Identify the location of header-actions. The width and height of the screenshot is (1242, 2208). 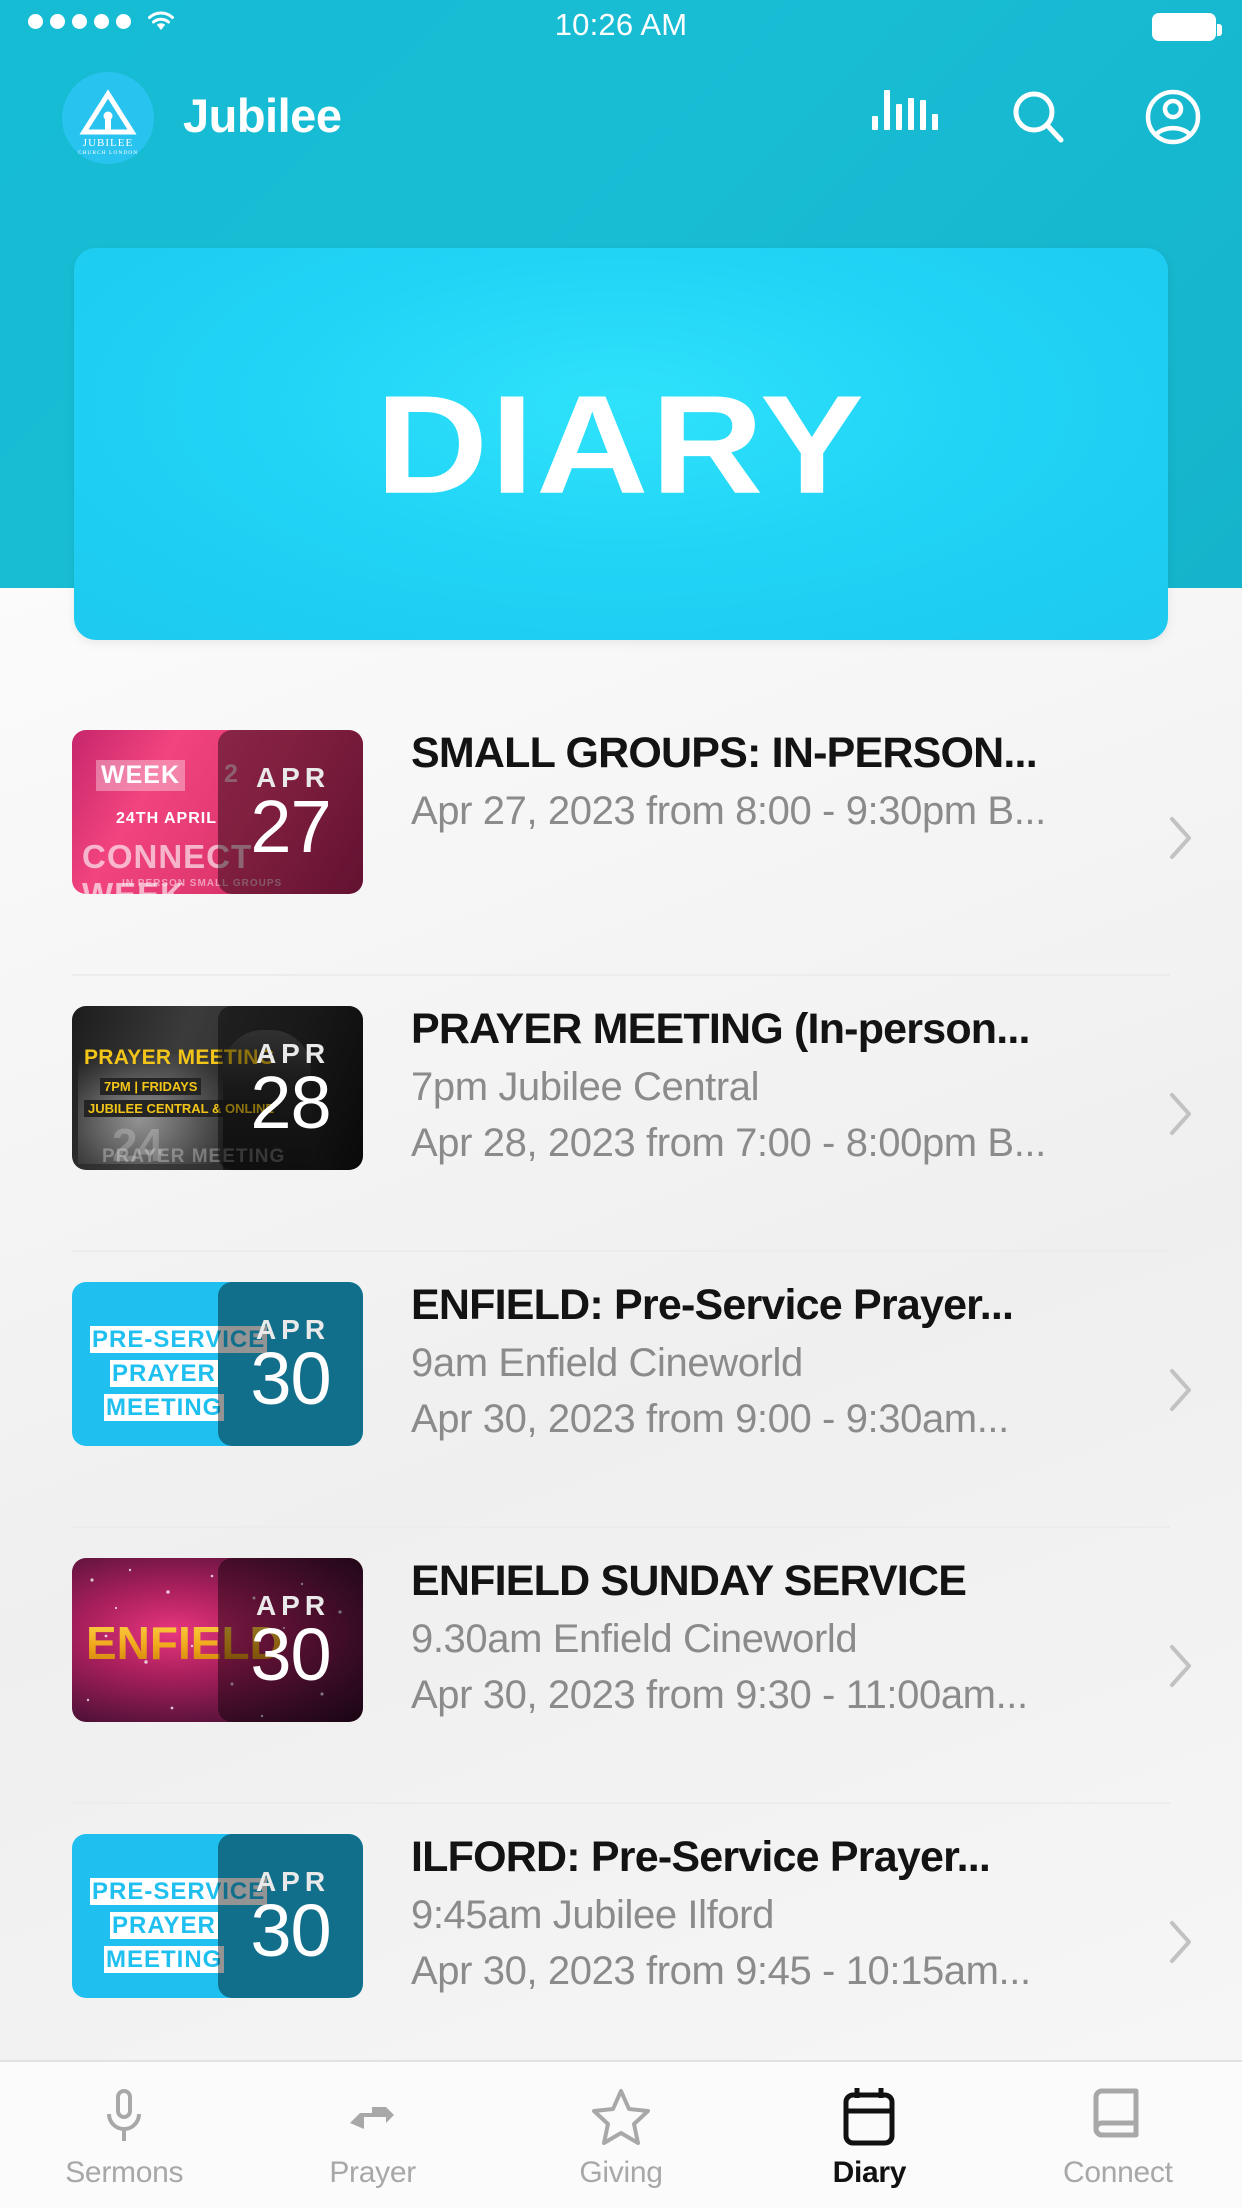
(1039, 117).